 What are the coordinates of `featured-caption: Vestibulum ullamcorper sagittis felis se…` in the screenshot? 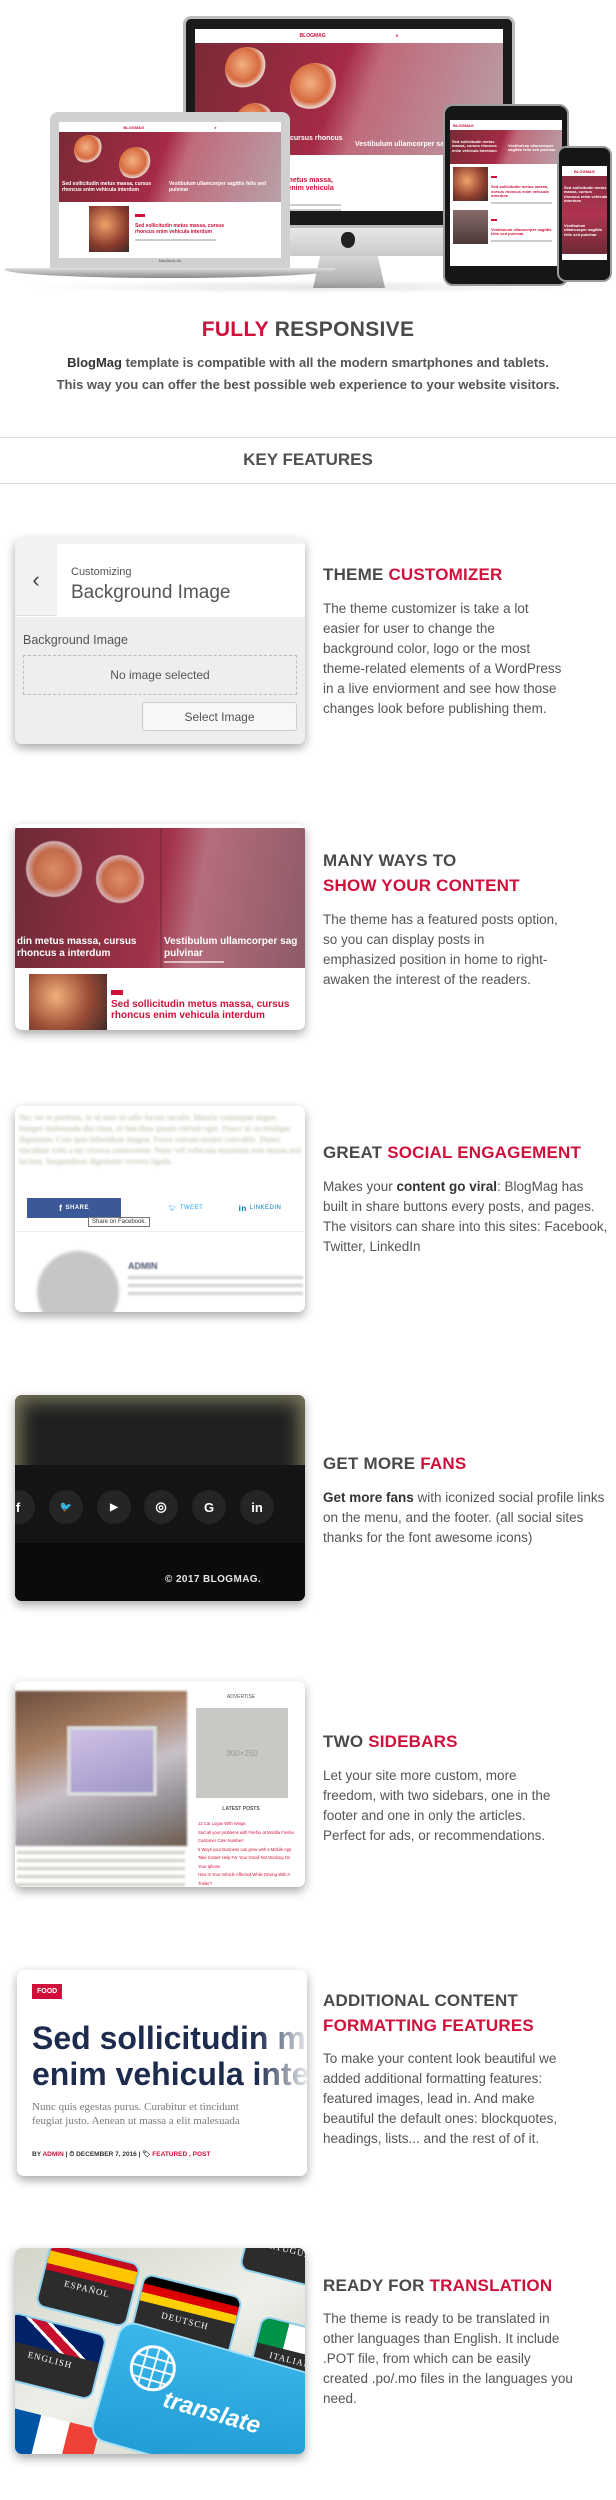 It's located at (217, 187).